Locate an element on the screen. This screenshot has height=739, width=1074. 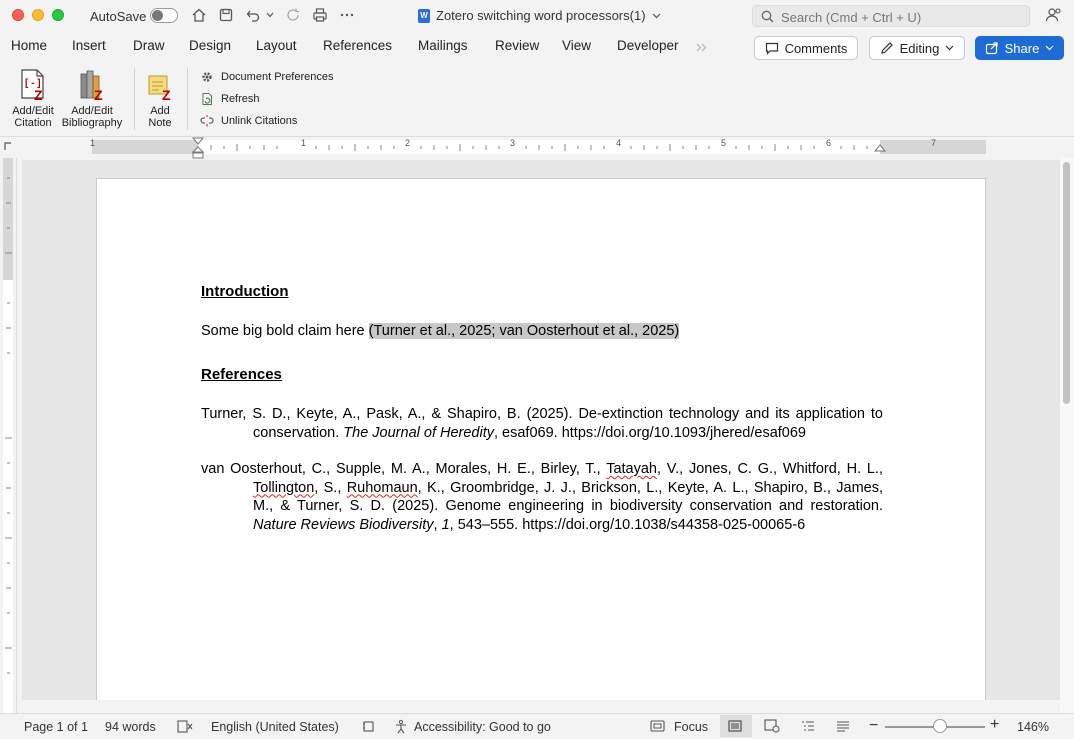
search-input is located at coordinates (901, 17).